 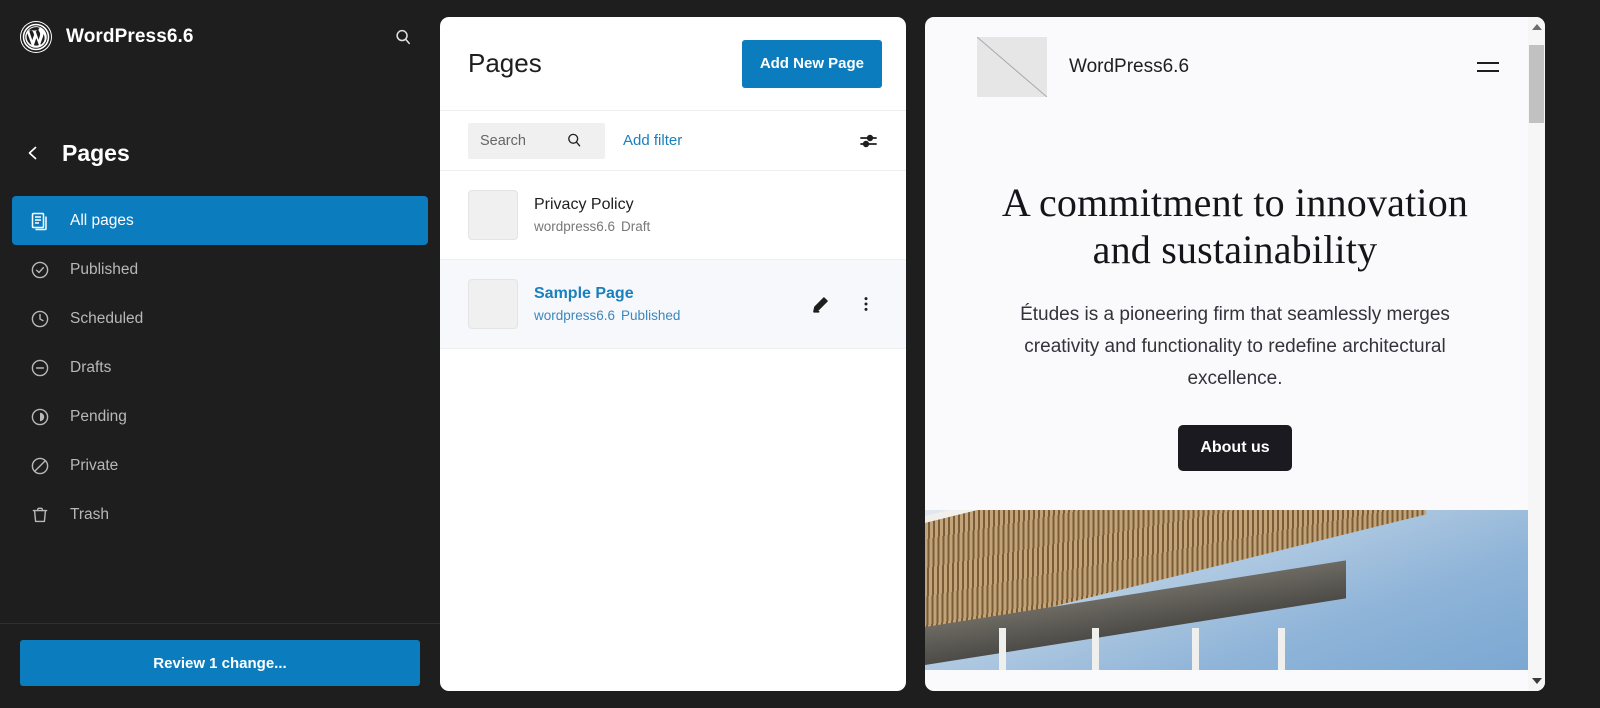 What do you see at coordinates (220, 37) in the screenshot?
I see `sidebar-header: WordPress6.6` at bounding box center [220, 37].